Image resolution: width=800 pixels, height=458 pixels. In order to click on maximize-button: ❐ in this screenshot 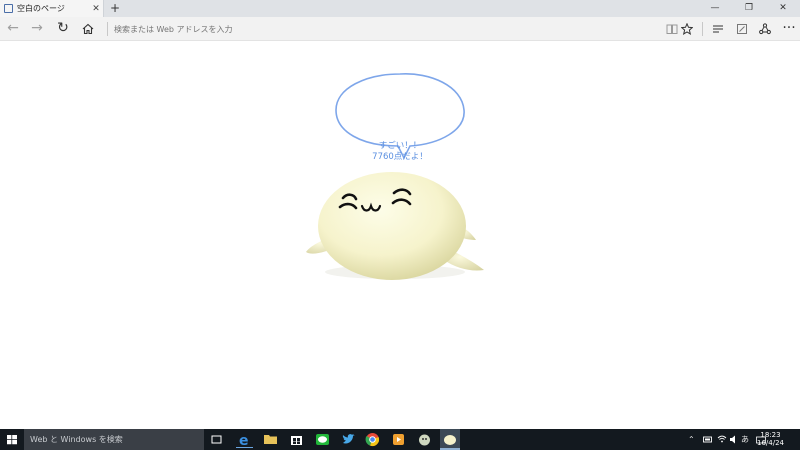, I will do `click(749, 8)`.